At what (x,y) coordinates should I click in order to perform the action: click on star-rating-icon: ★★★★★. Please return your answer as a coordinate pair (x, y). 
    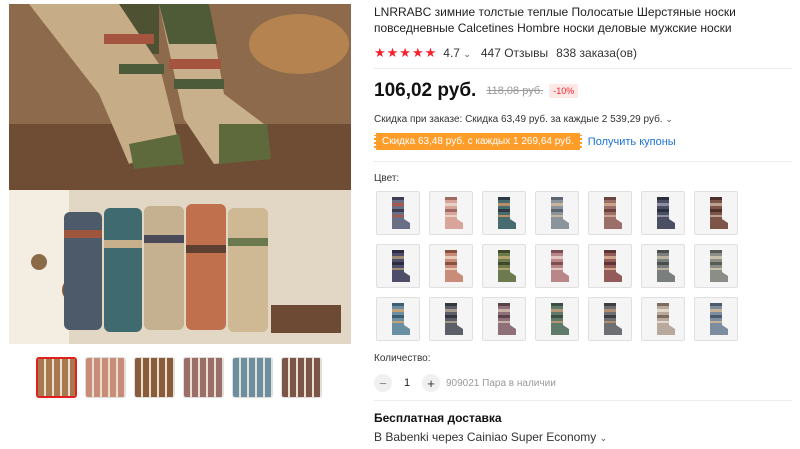
    Looking at the image, I should click on (406, 52).